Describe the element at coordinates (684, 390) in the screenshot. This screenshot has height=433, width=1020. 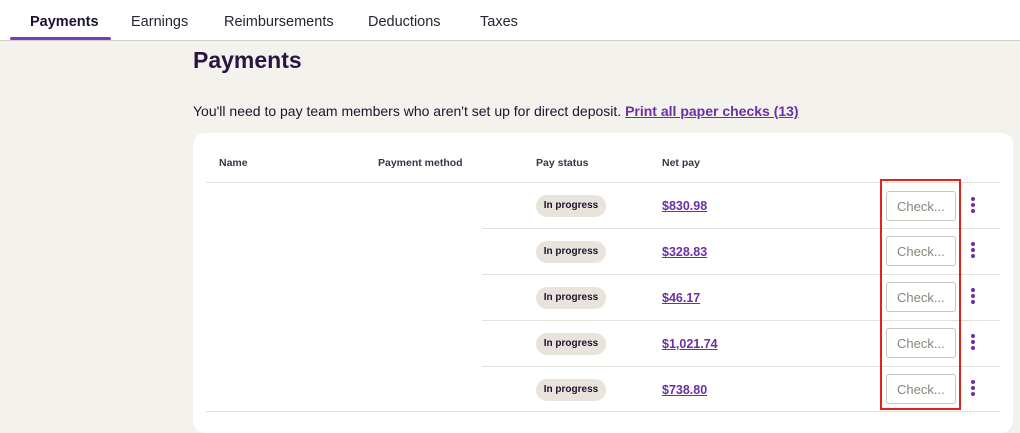
I see `net-pay-link: $738.80` at that location.